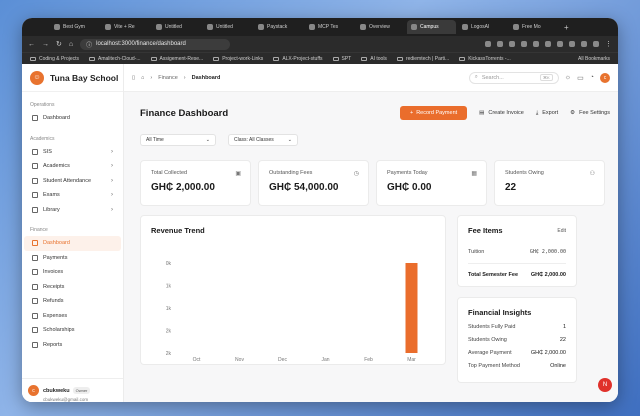 Image resolution: width=640 pixels, height=416 pixels. I want to click on browser-tab: Best Gym, so click(74, 27).